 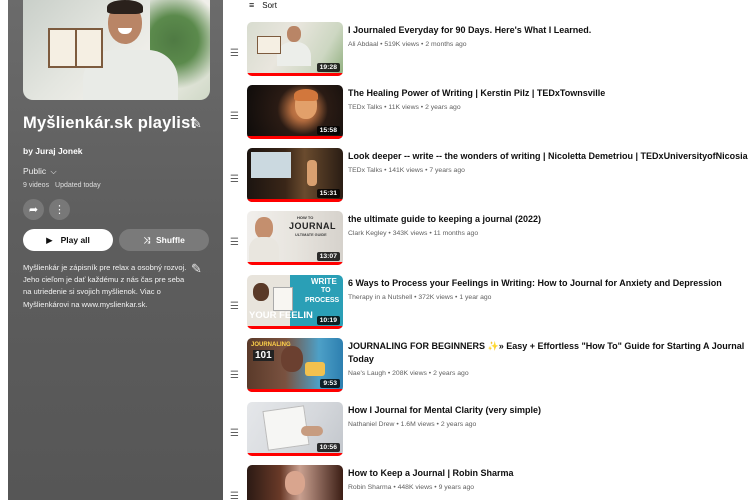 I want to click on upload-age: 1 year ago, so click(x=475, y=297).